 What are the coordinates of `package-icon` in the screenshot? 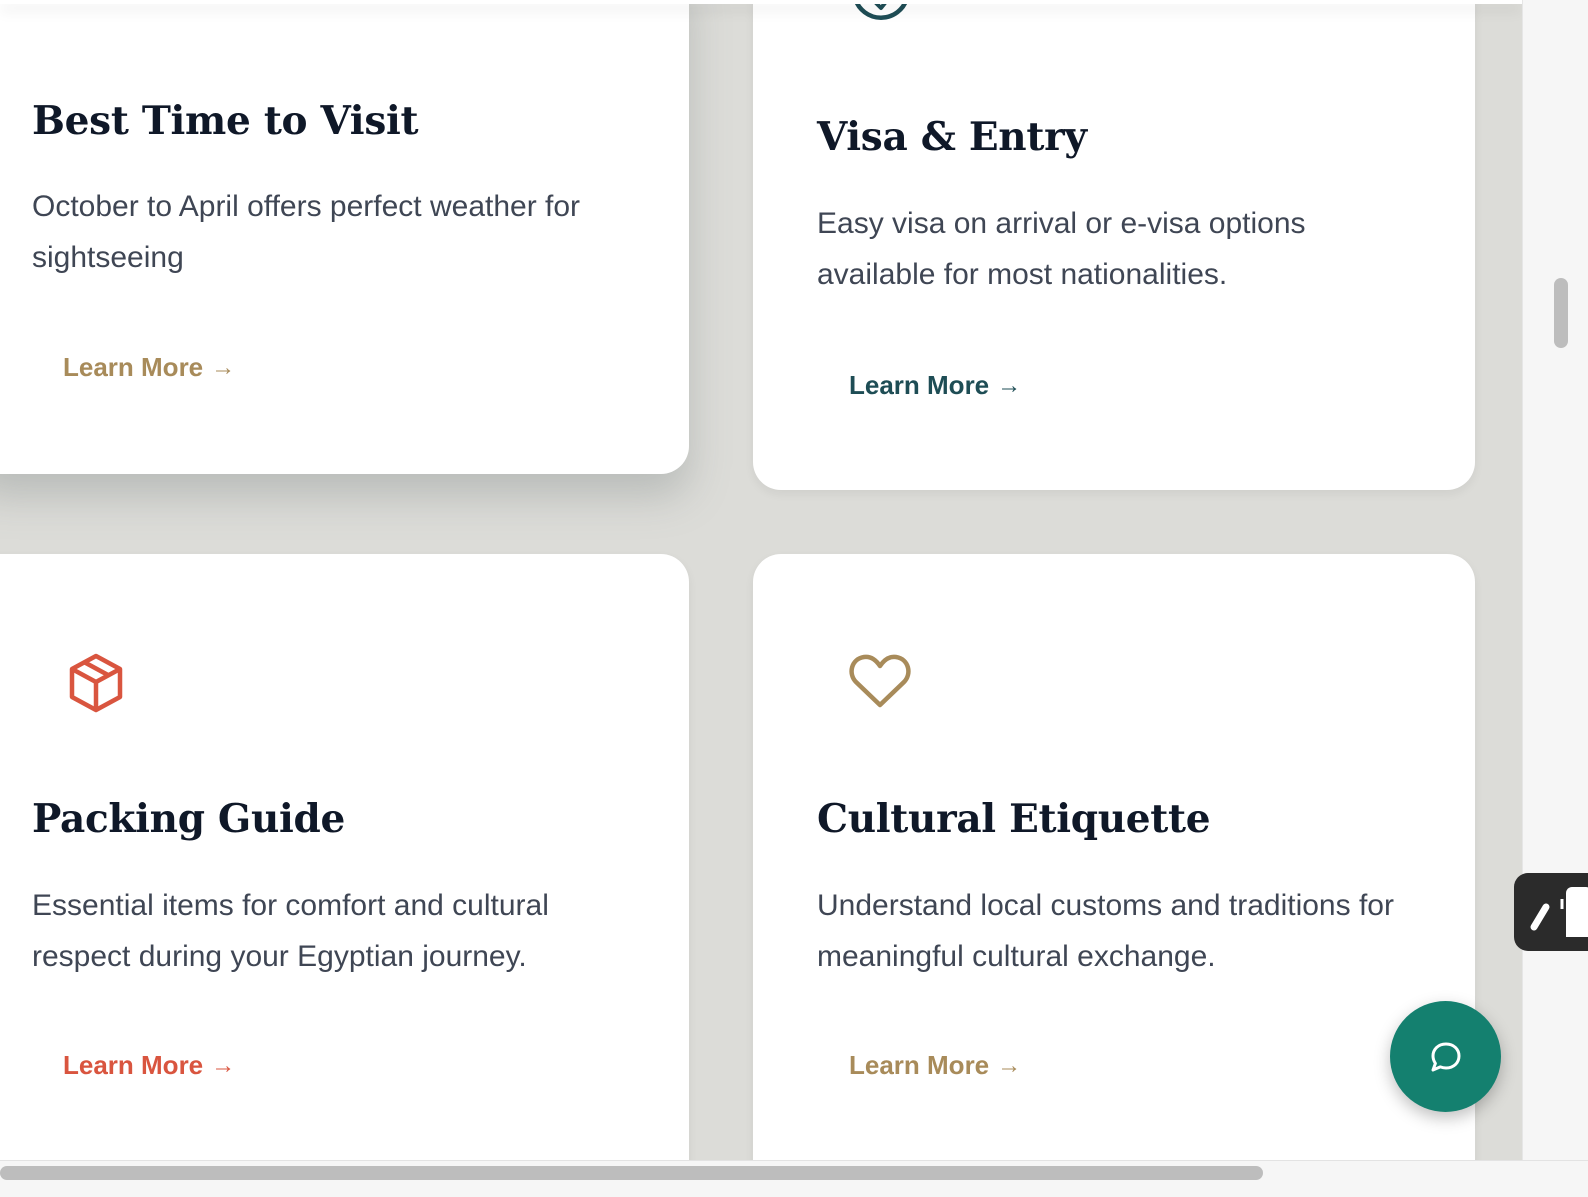 It's located at (96, 685).